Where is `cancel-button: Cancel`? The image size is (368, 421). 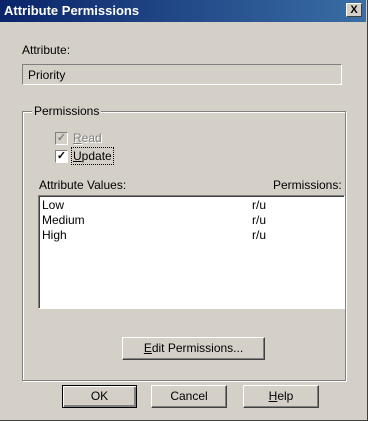 cancel-button: Cancel is located at coordinates (189, 396).